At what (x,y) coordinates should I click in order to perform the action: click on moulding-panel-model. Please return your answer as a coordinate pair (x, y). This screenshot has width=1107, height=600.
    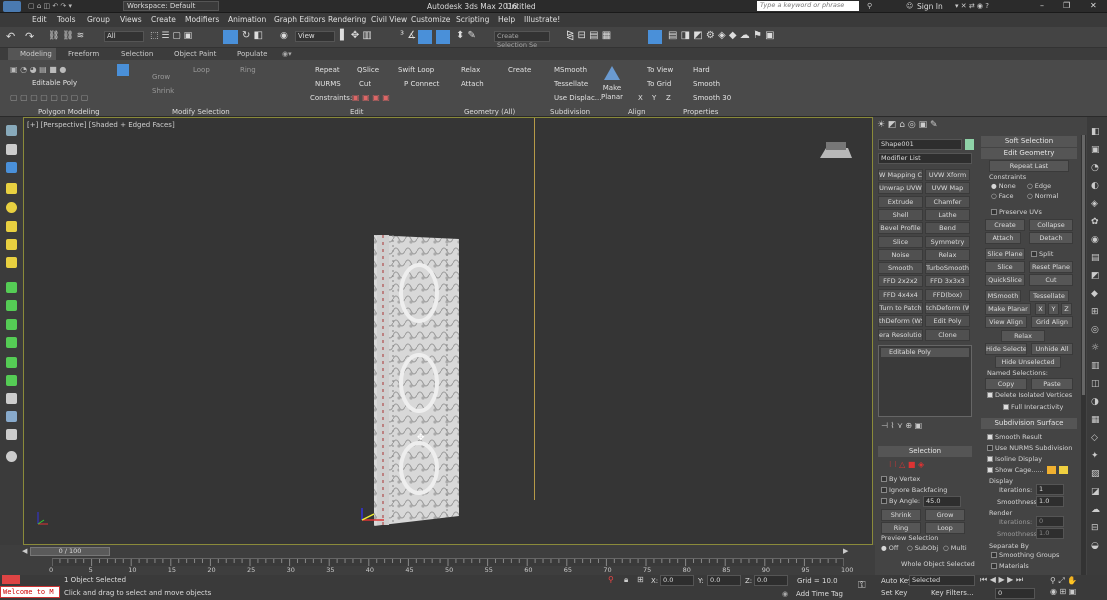
    Looking at the image, I should click on (416, 380).